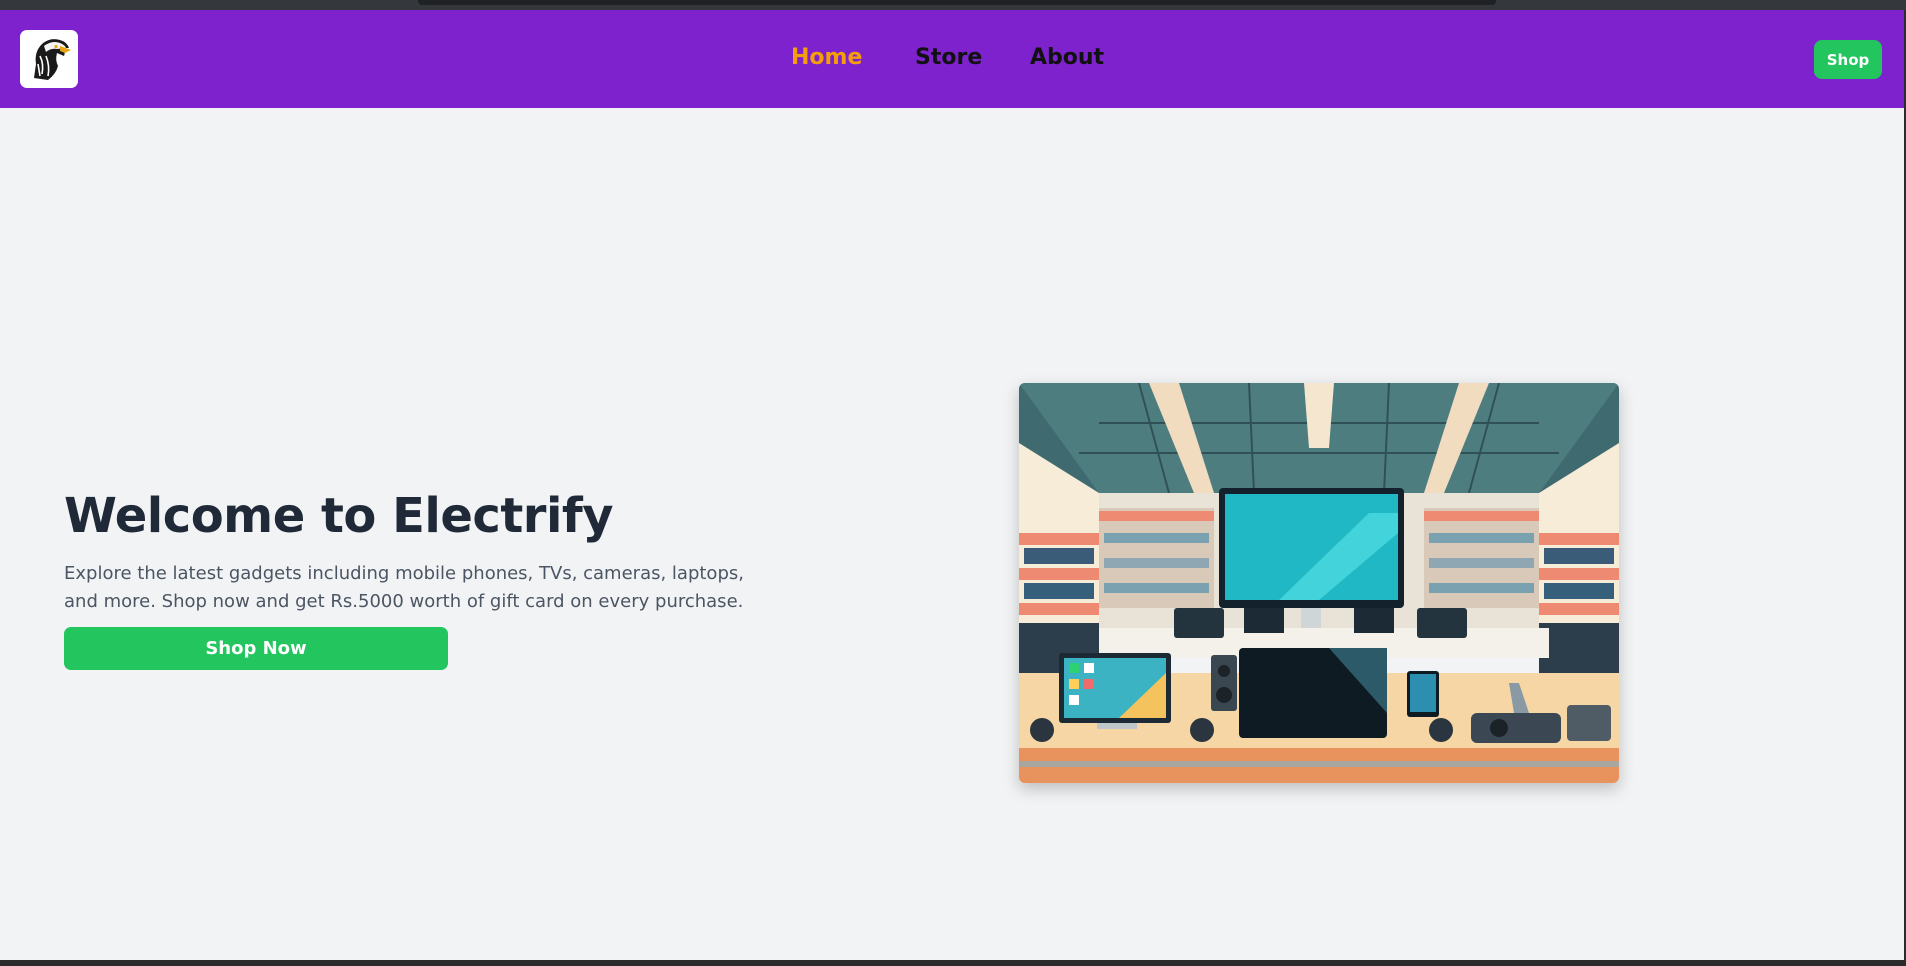  What do you see at coordinates (256, 648) in the screenshot?
I see `shop-now-button: Shop Now` at bounding box center [256, 648].